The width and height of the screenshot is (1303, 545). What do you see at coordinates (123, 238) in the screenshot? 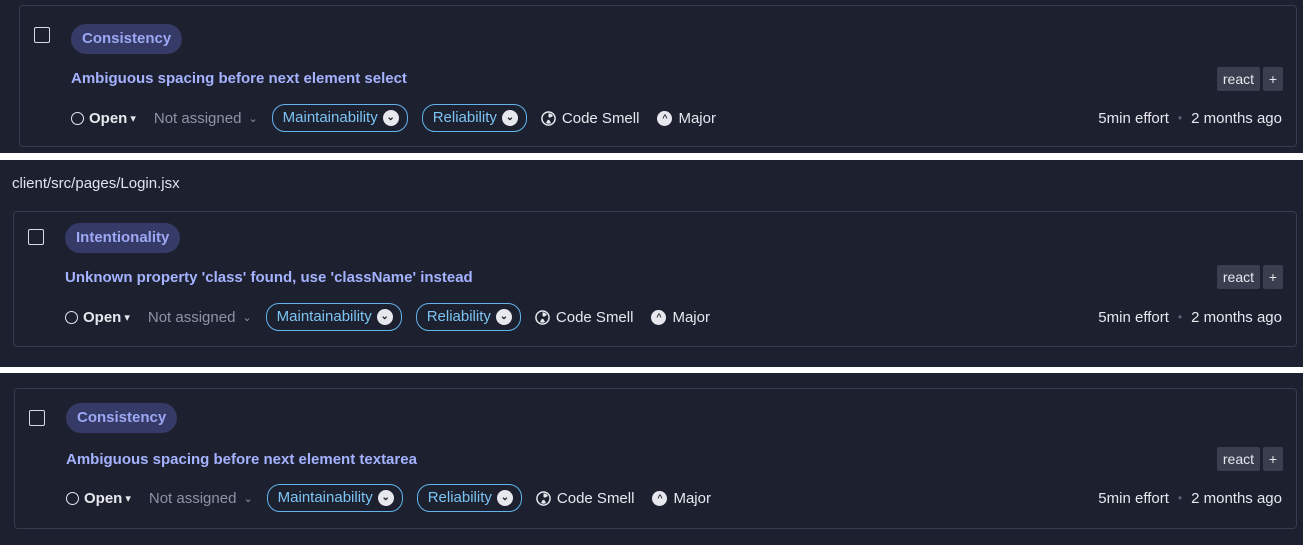
I see `clean-code-category-badge: Intentionality` at bounding box center [123, 238].